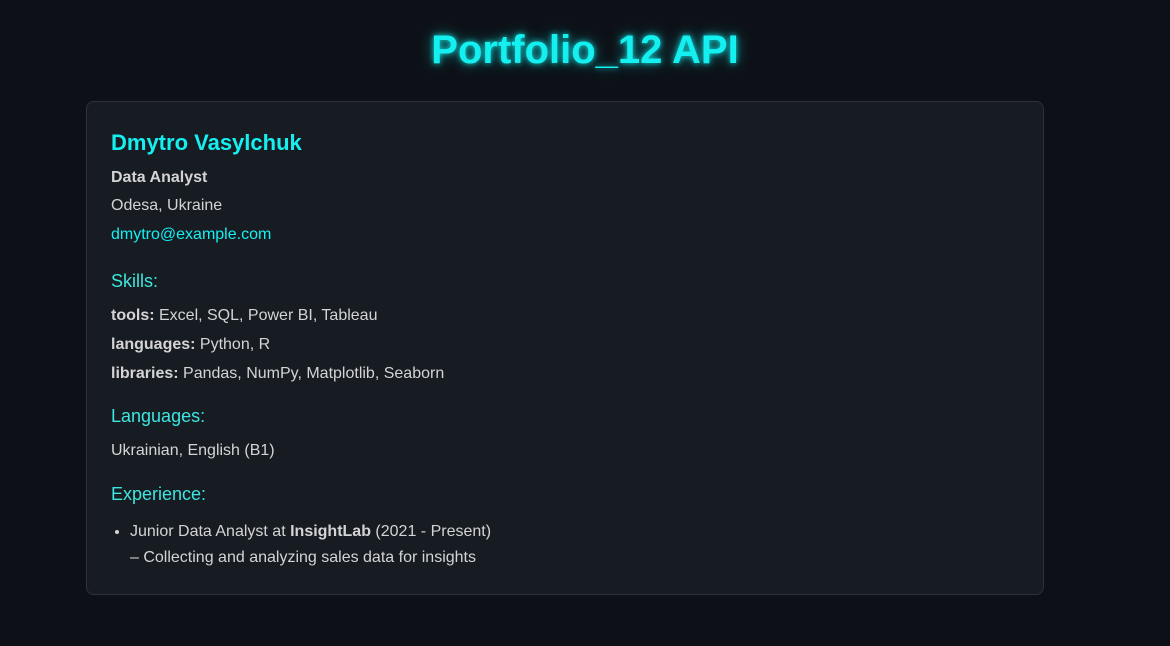 This screenshot has height=646, width=1170. Describe the element at coordinates (135, 281) in the screenshot. I see `skills-heading: Skills:` at that location.